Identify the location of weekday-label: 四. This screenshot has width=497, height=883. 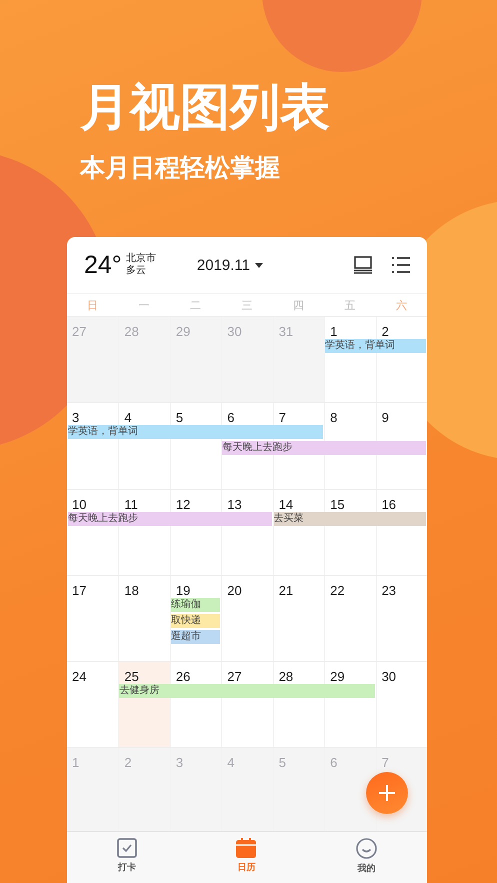
(298, 305).